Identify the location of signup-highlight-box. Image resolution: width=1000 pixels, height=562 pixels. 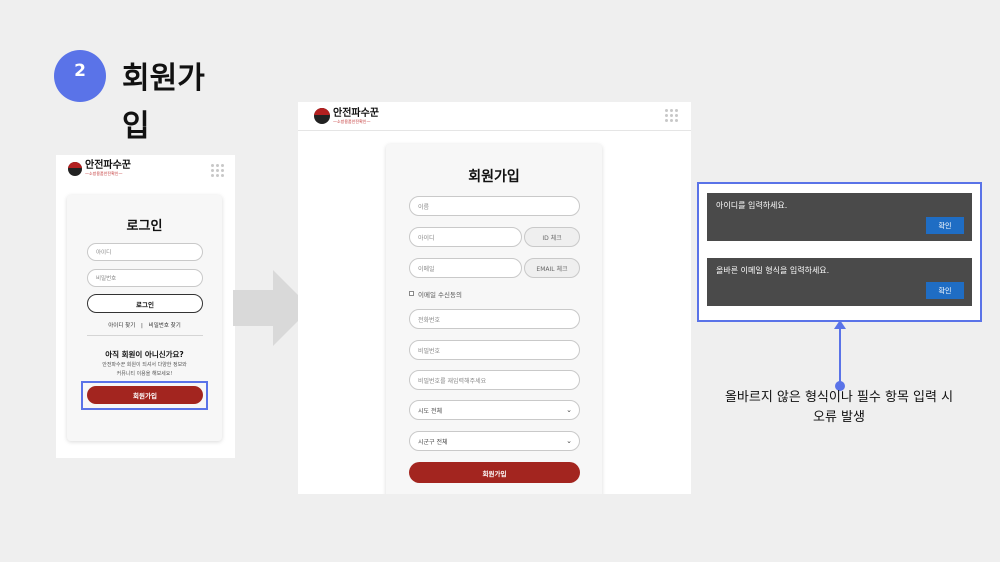
(144, 395).